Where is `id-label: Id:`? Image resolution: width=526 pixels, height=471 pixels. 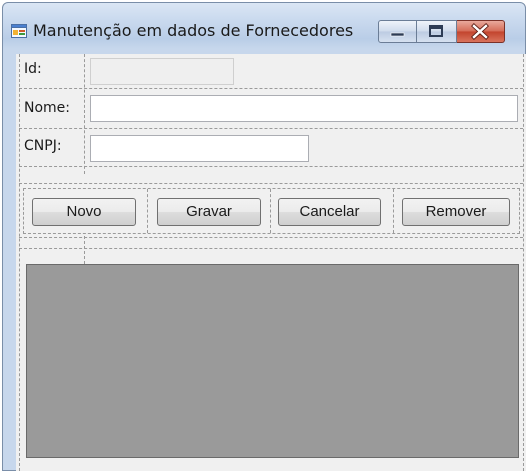 id-label: Id: is located at coordinates (33, 69).